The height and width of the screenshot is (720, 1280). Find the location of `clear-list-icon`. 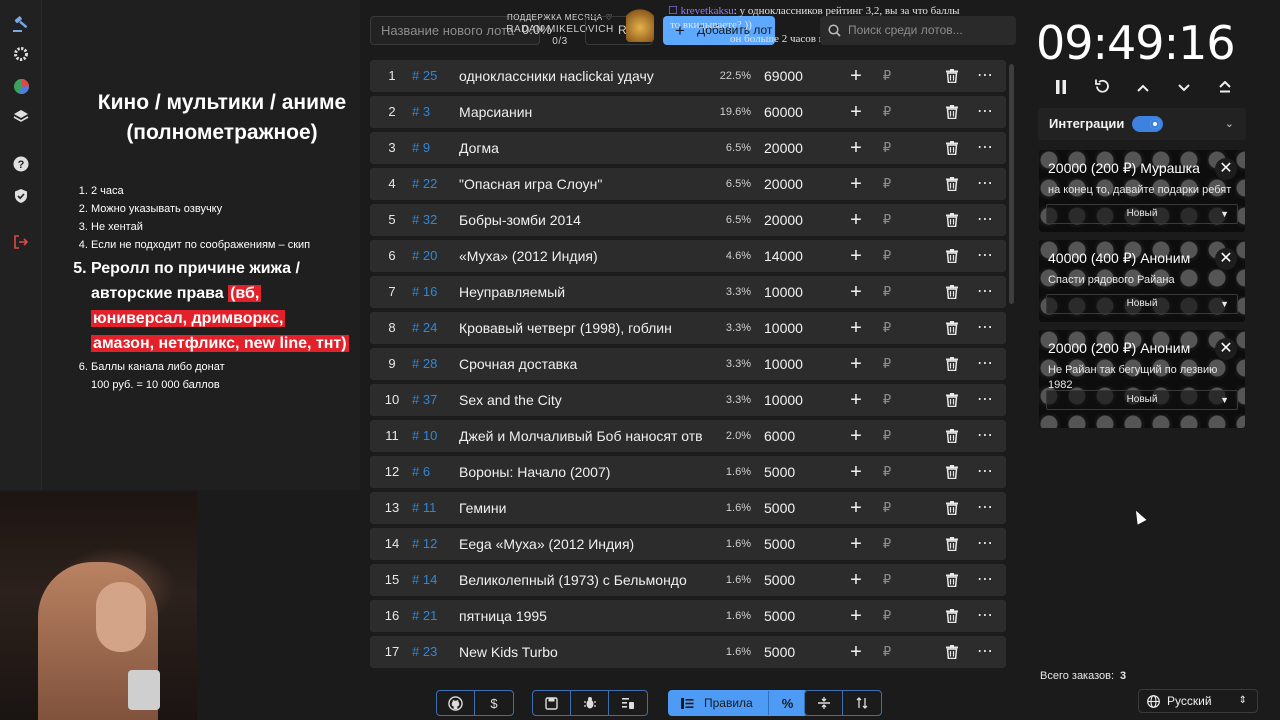

clear-list-icon is located at coordinates (628, 703).